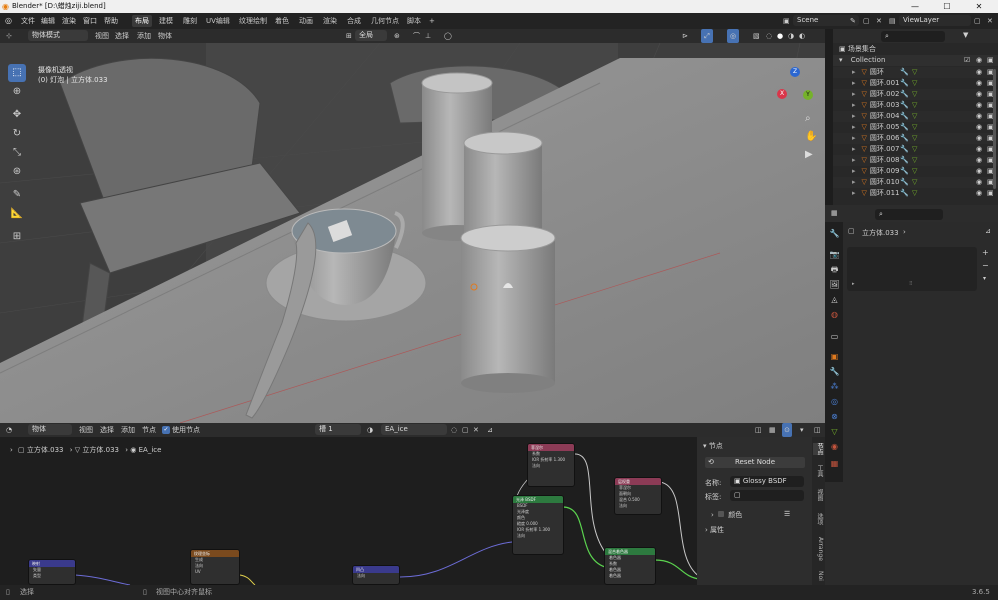  What do you see at coordinates (985, 265) in the screenshot?
I see `remove-slot-button: −` at bounding box center [985, 265].